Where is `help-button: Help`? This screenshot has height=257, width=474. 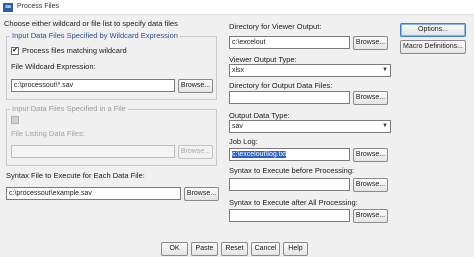
help-button: Help is located at coordinates (295, 249).